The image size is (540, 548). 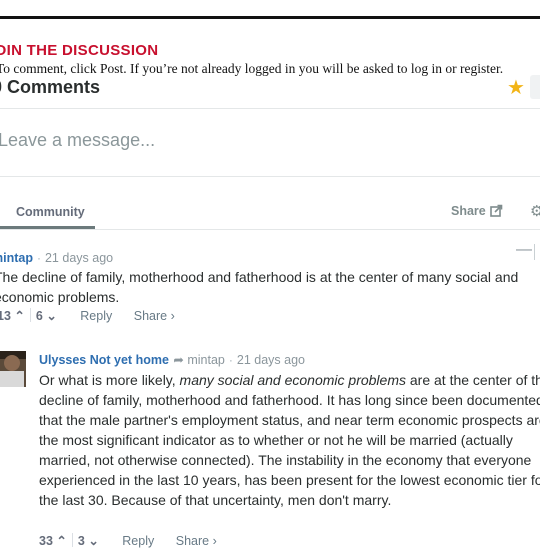 I want to click on comment-actions: 13 ⌃ 6 ⌄ Reply Share ›, so click(x=87, y=315).